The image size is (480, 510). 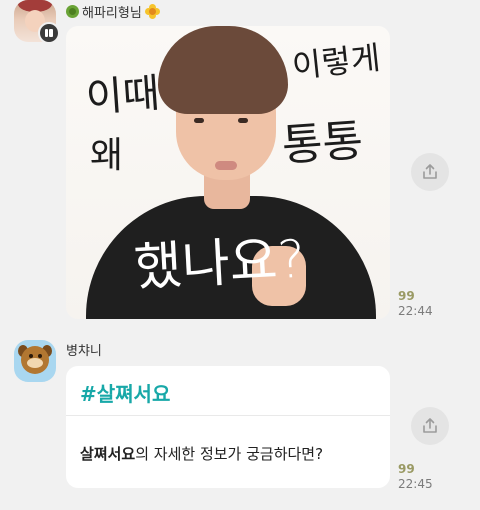 What do you see at coordinates (84, 351) in the screenshot?
I see `sender-name-2: 병챠니` at bounding box center [84, 351].